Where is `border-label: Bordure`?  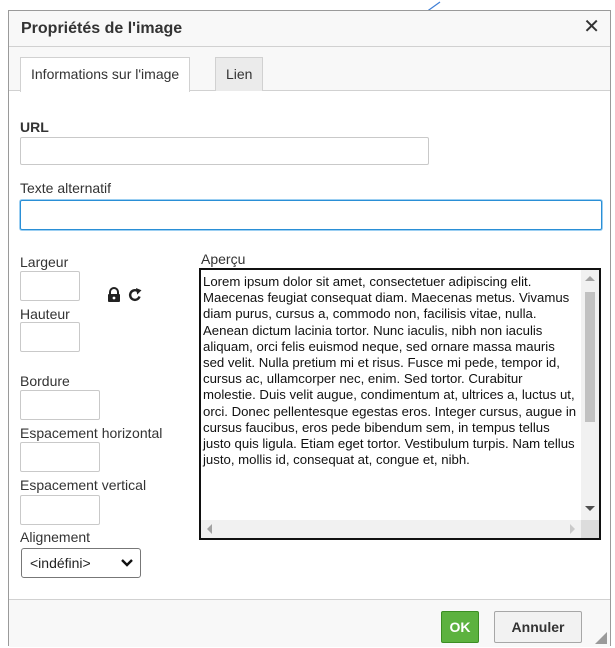 border-label: Bordure is located at coordinates (45, 381).